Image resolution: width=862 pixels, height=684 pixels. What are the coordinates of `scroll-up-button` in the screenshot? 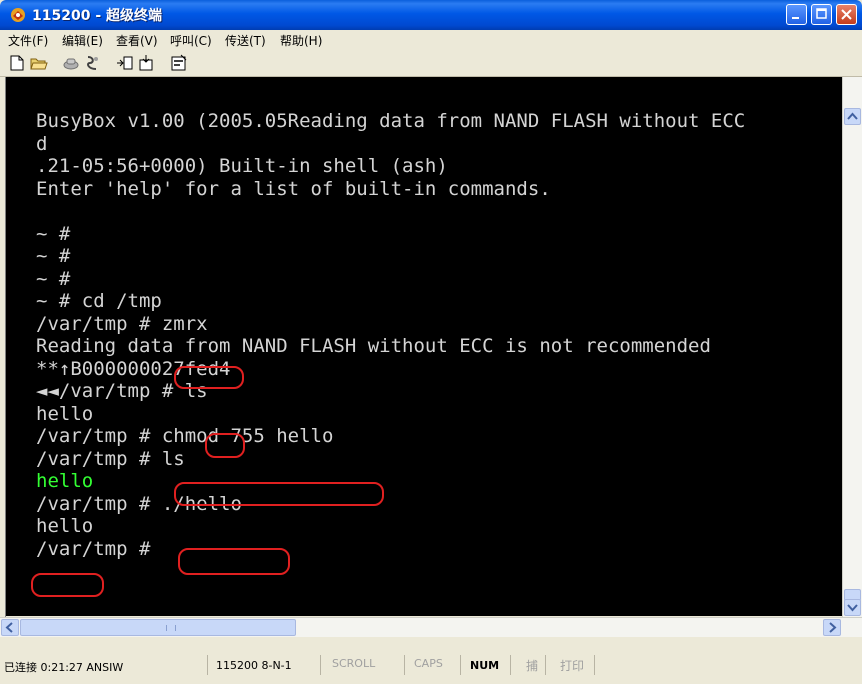 It's located at (852, 116).